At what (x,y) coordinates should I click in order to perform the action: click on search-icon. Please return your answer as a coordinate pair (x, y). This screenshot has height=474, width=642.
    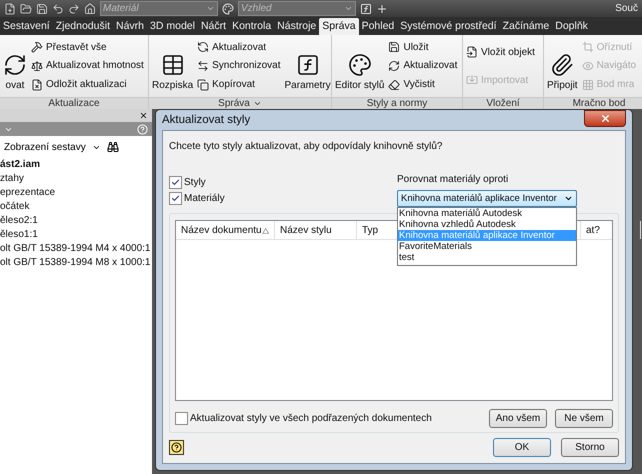
    Looking at the image, I should click on (112, 147).